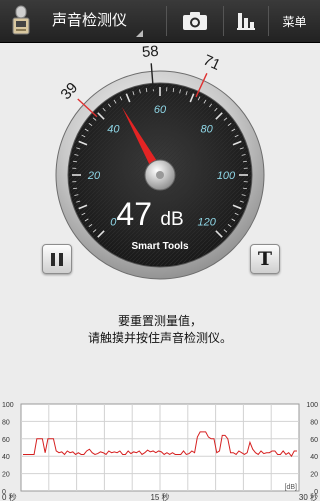  I want to click on pause-button, so click(57, 259).